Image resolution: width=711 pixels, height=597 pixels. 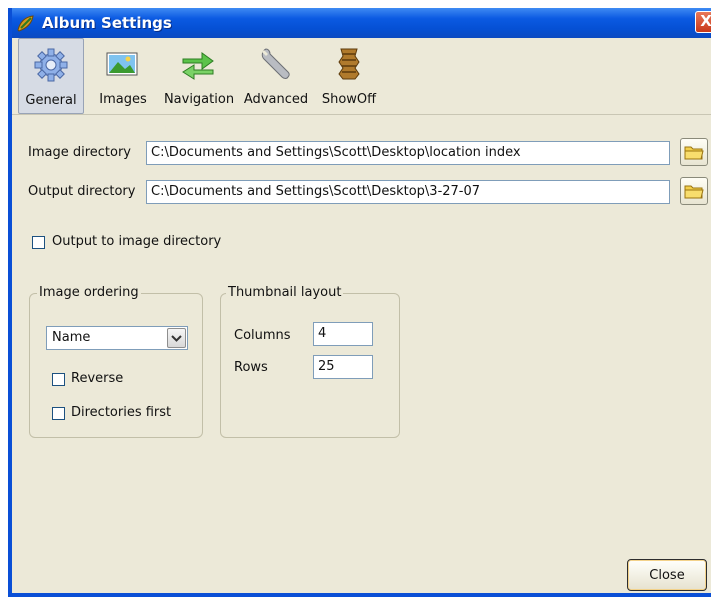 I want to click on tab-advanced-label: Advanced, so click(x=276, y=99).